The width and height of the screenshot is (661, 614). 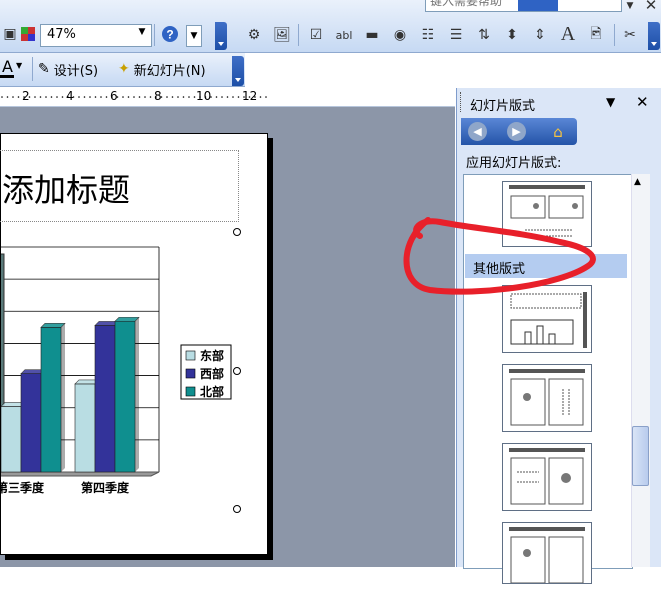 I want to click on title-placeholder: 添加标题, so click(x=119, y=186).